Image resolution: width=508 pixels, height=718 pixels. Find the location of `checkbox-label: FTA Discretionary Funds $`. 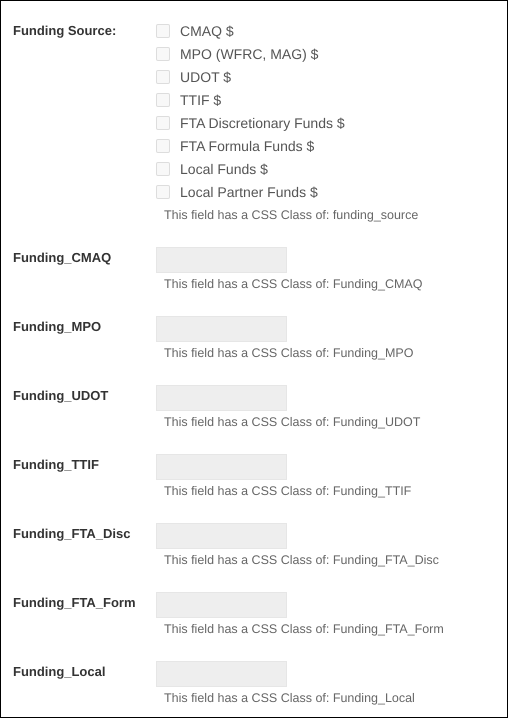

checkbox-label: FTA Discretionary Funds $ is located at coordinates (262, 122).